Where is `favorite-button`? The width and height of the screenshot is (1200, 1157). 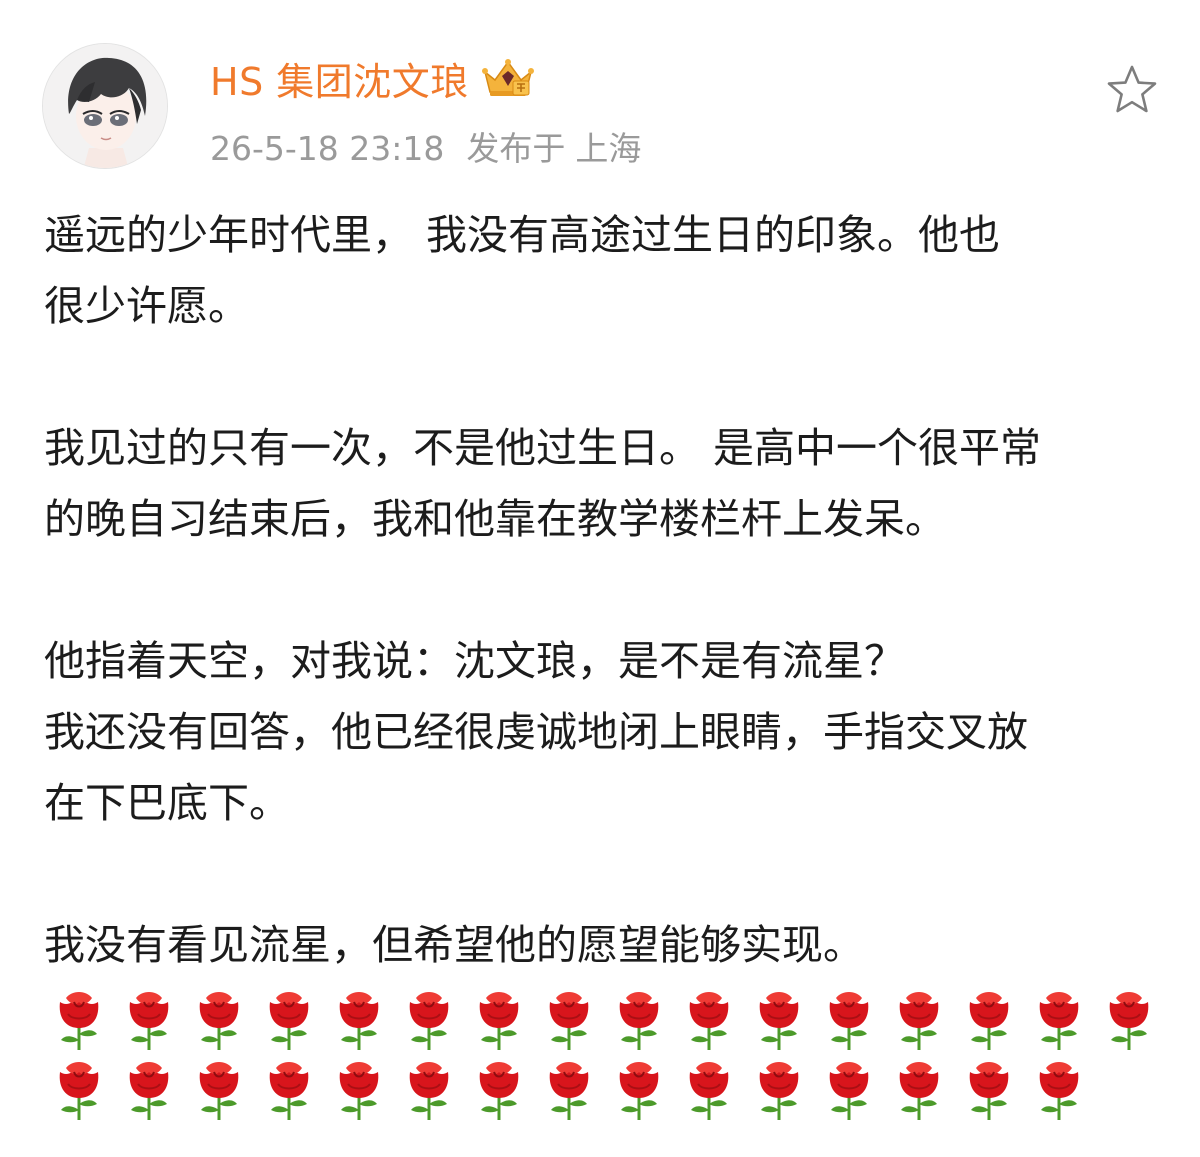 favorite-button is located at coordinates (1132, 90).